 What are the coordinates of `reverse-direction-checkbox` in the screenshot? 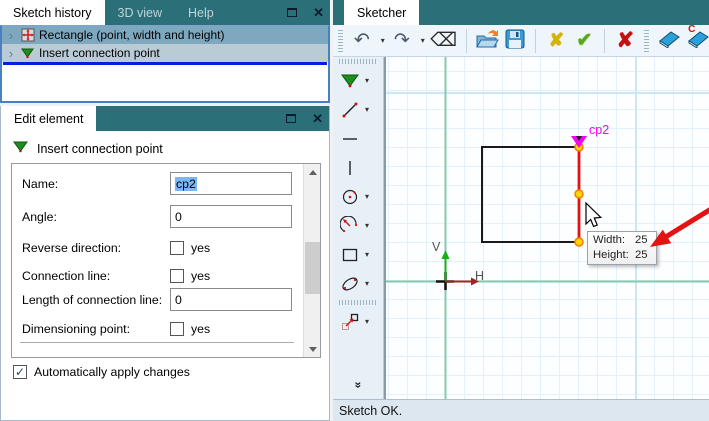 It's located at (177, 248).